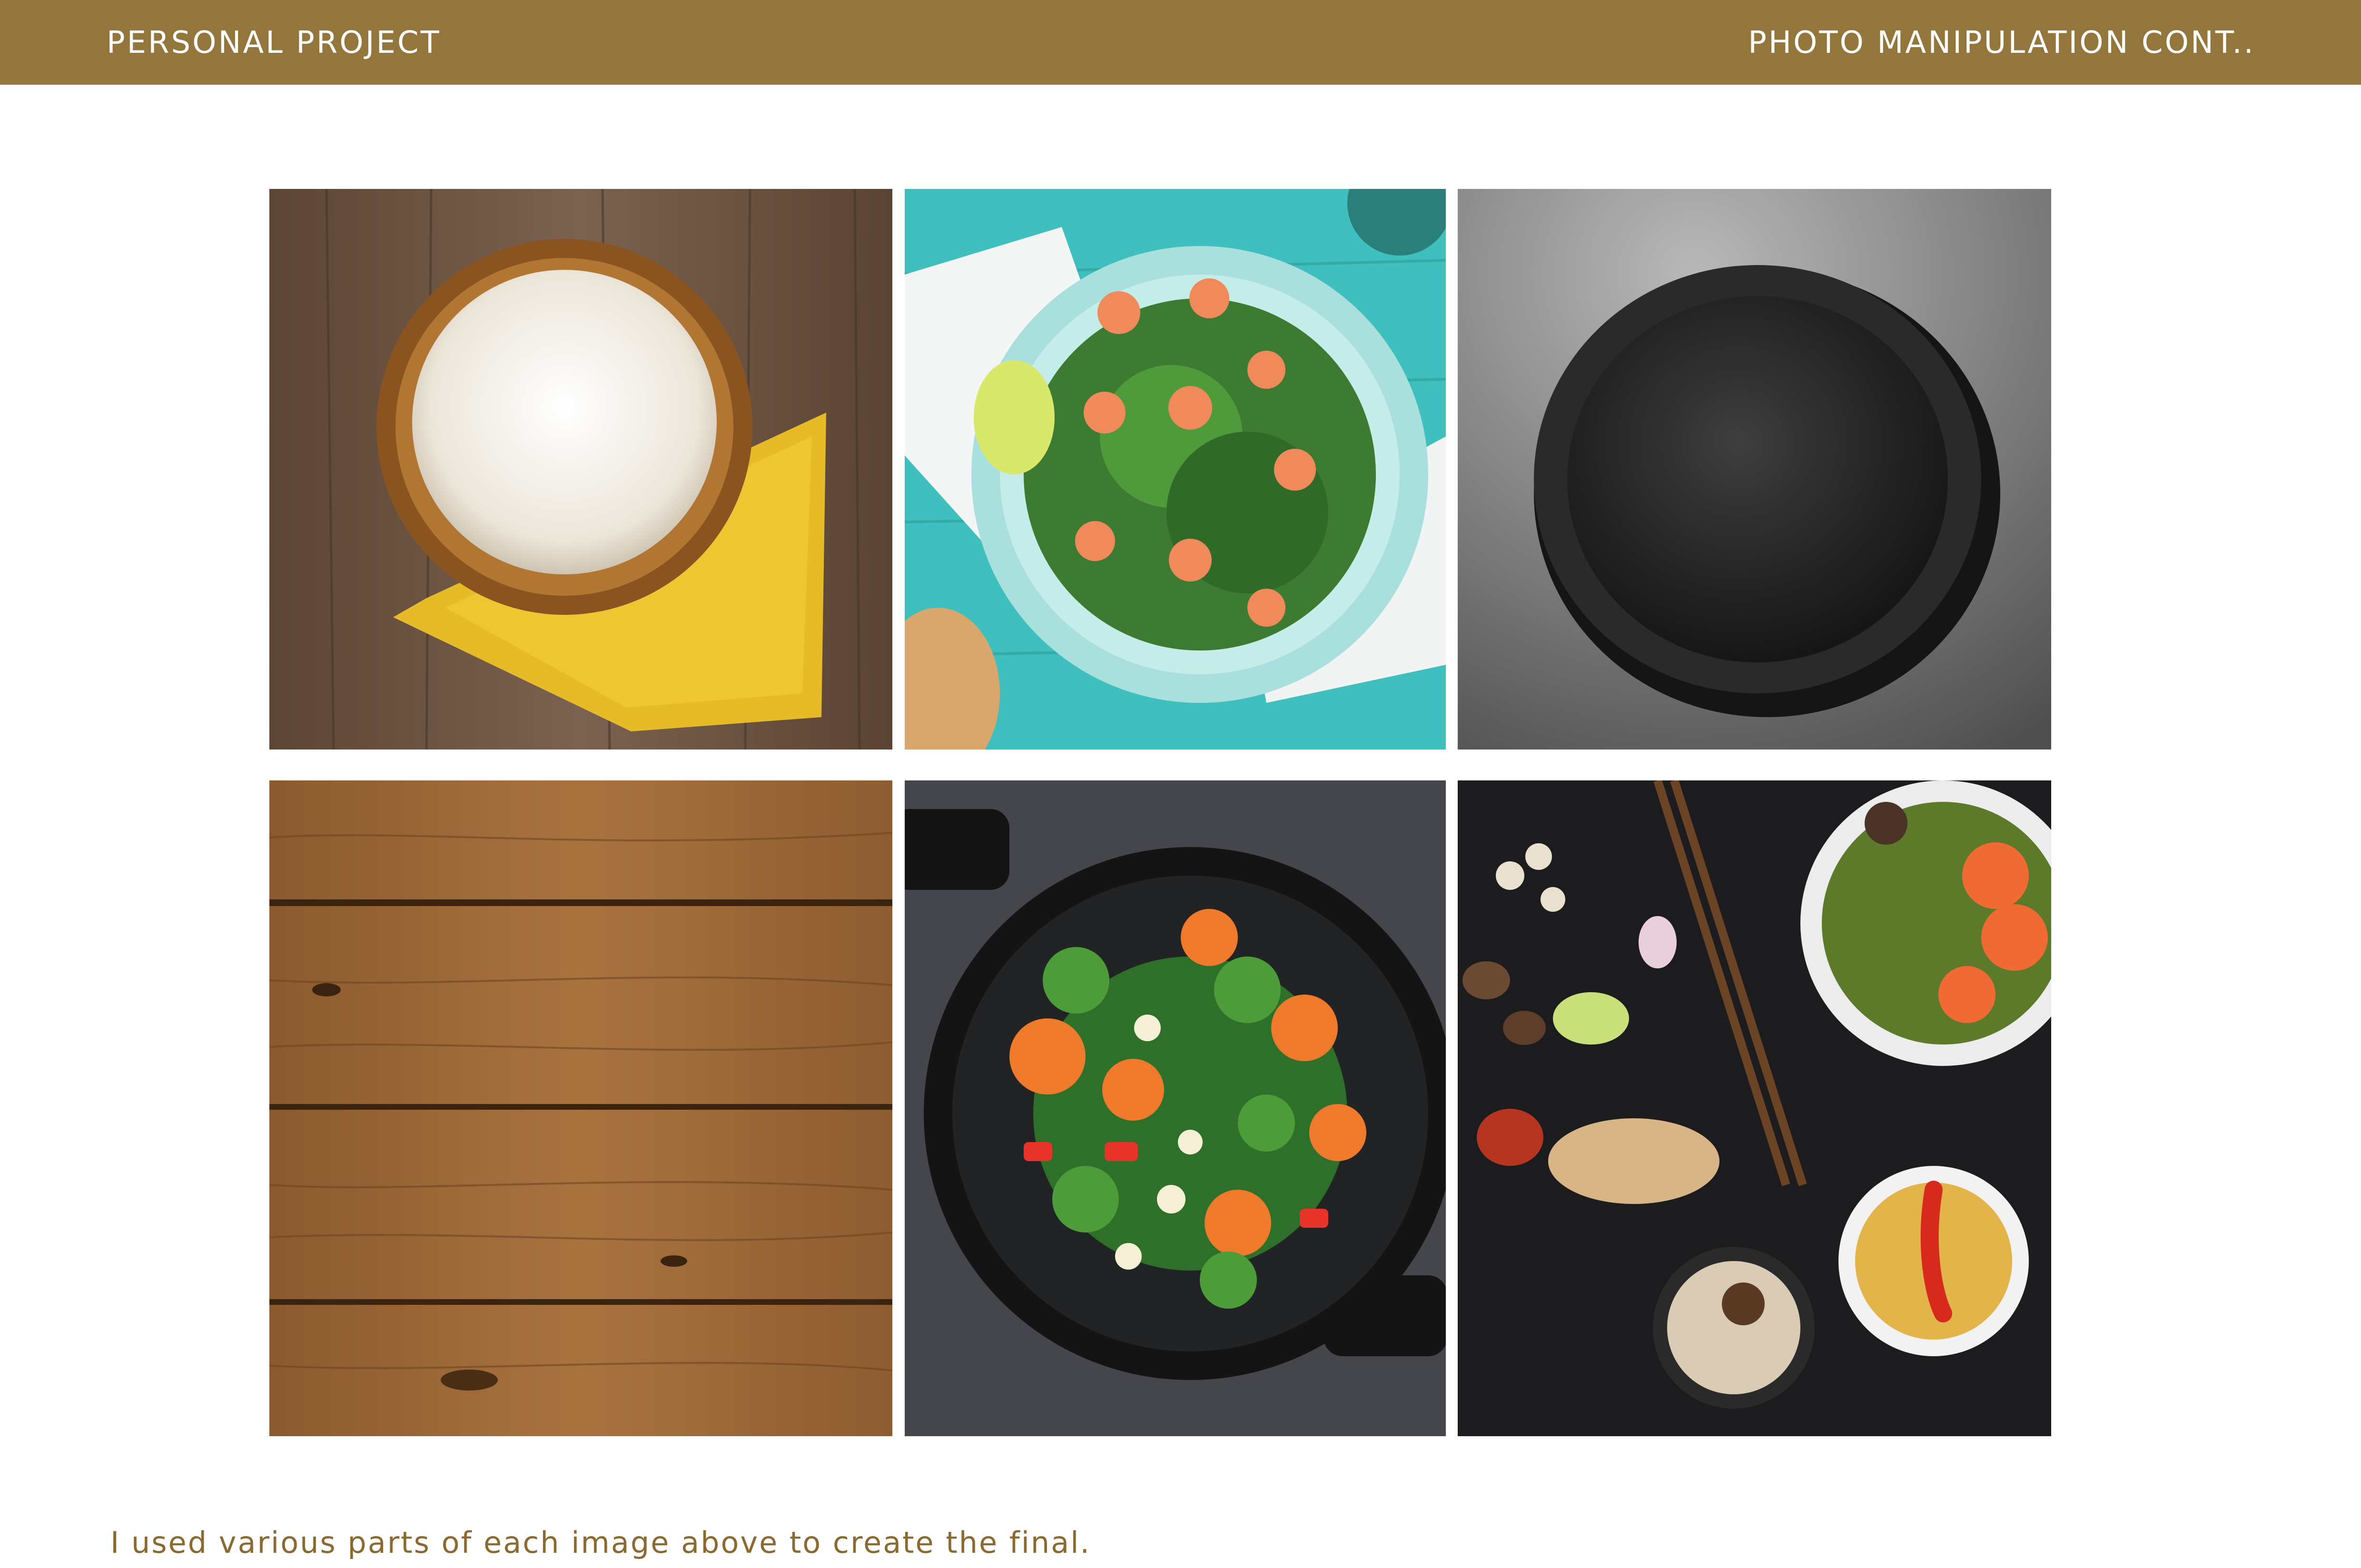  I want to click on wood-planks-photo, so click(580, 1108).